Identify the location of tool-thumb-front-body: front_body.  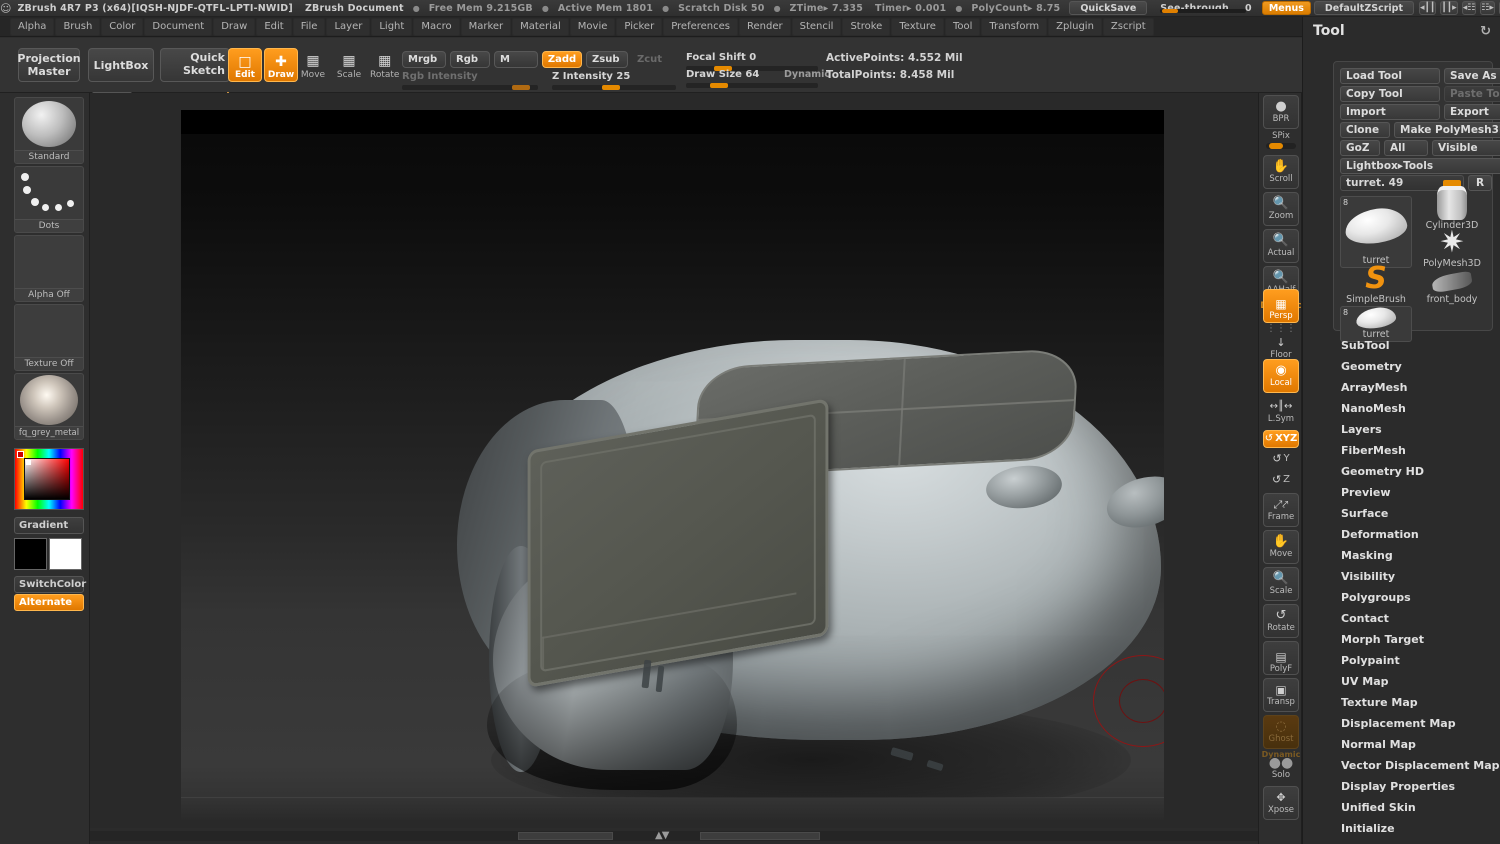
(1452, 288).